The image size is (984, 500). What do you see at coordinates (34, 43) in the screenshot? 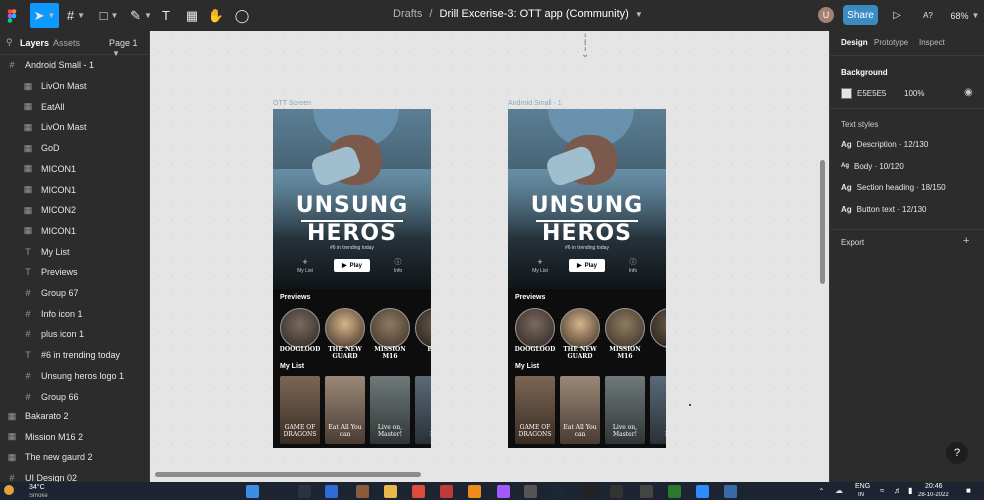
I see `tab-layers: Layers` at bounding box center [34, 43].